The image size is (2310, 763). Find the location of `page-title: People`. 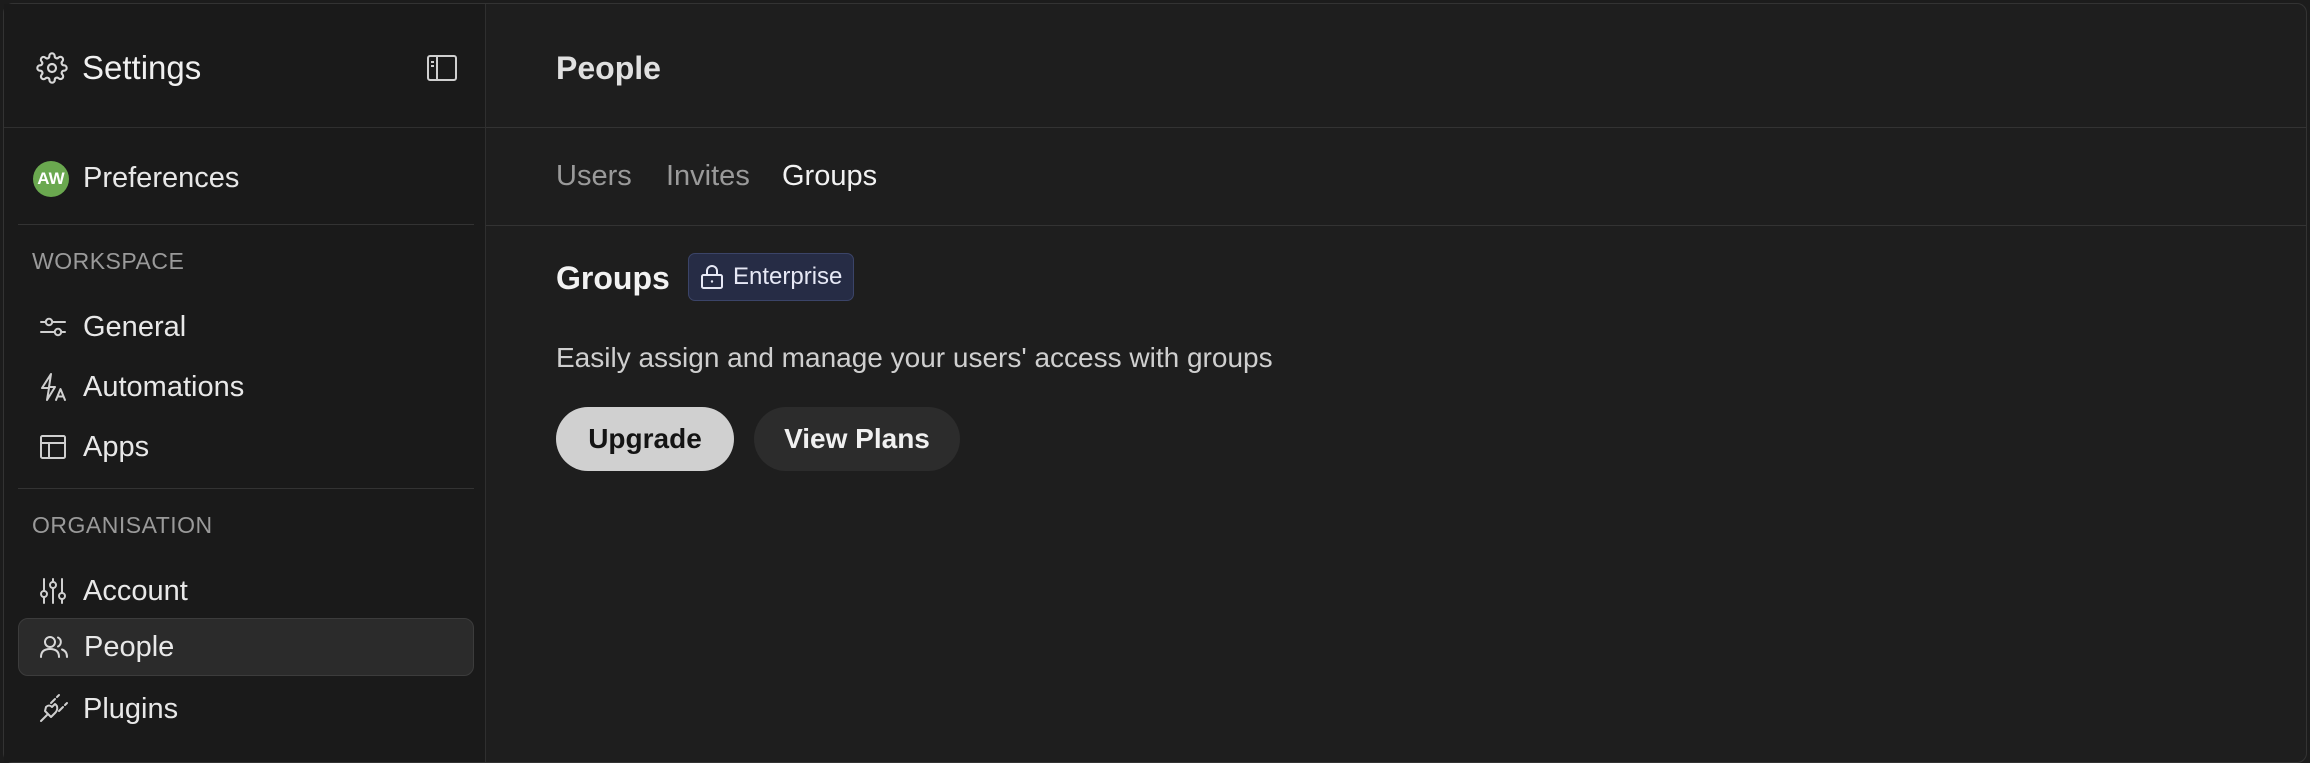

page-title: People is located at coordinates (608, 68).